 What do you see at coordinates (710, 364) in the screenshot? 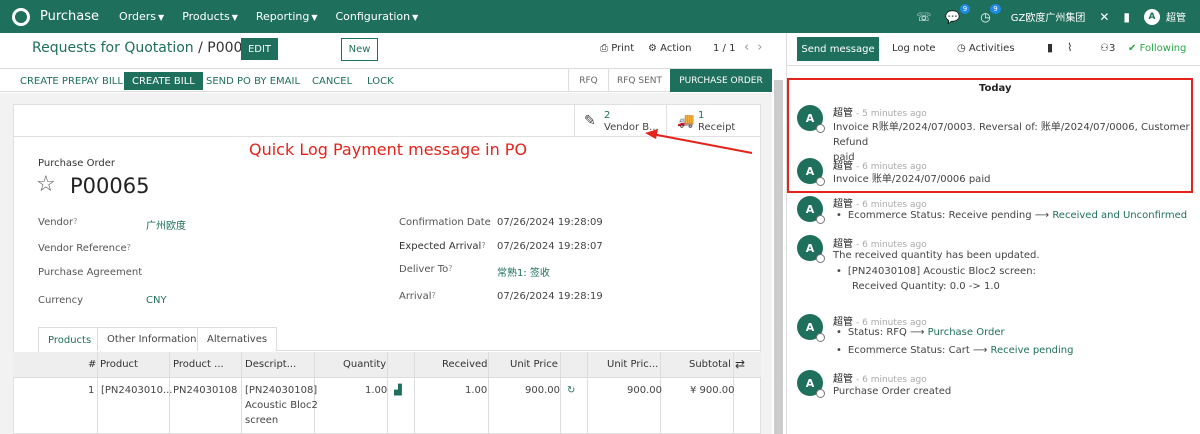
I see `col-subtotal: Subtotal` at bounding box center [710, 364].